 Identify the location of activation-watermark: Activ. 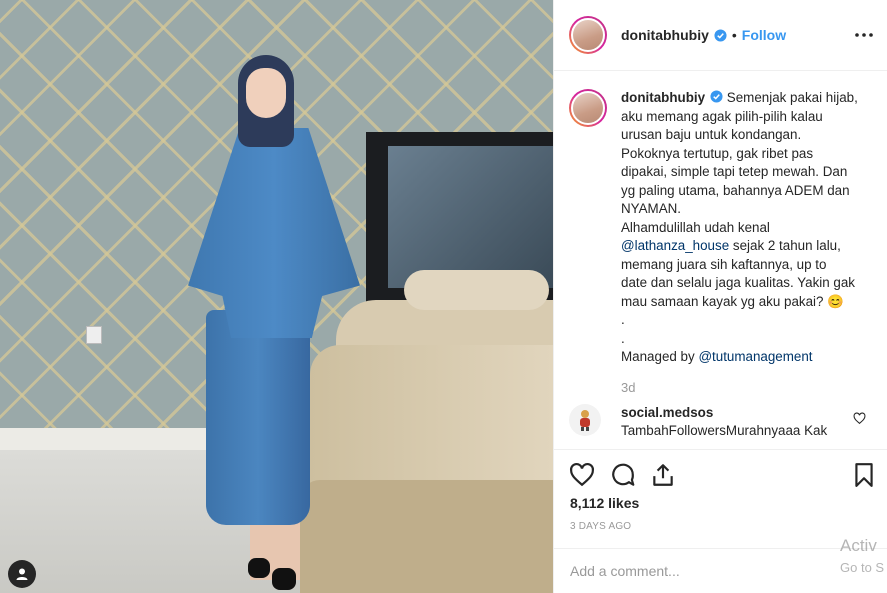
(858, 545).